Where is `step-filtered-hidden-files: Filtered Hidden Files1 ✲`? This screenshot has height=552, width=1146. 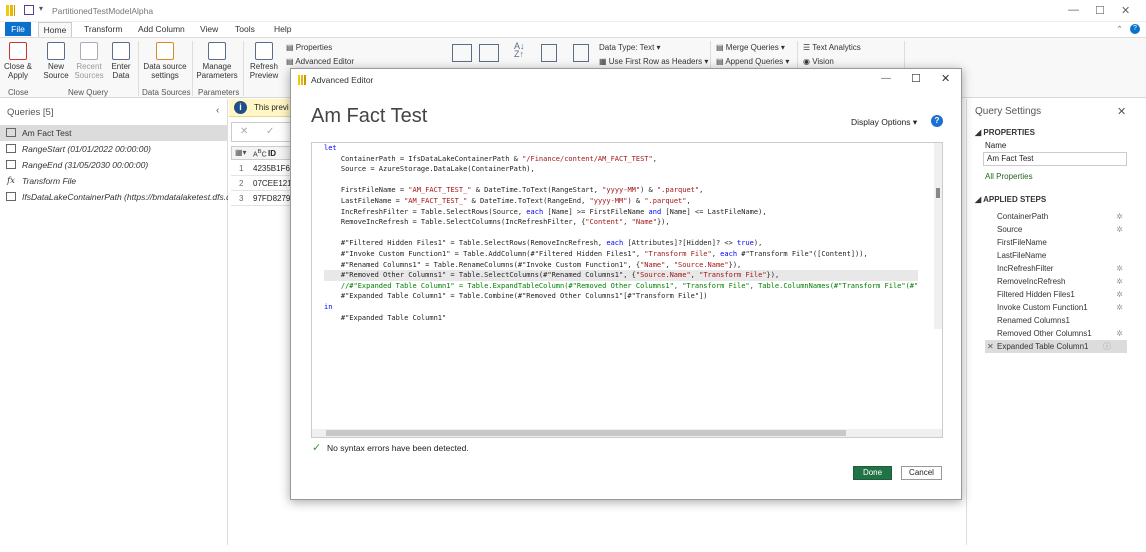
step-filtered-hidden-files: Filtered Hidden Files1 ✲ is located at coordinates (1056, 294).